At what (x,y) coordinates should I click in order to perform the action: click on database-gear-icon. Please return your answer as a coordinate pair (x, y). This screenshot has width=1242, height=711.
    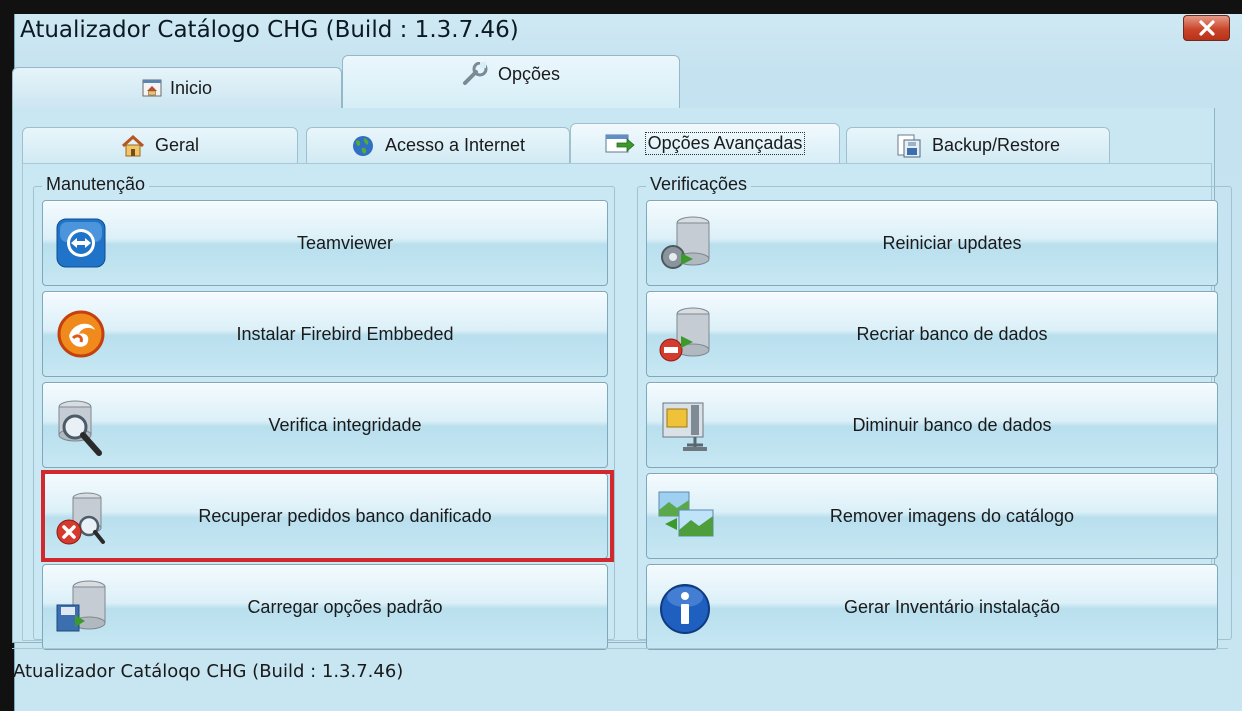
    Looking at the image, I should click on (685, 242).